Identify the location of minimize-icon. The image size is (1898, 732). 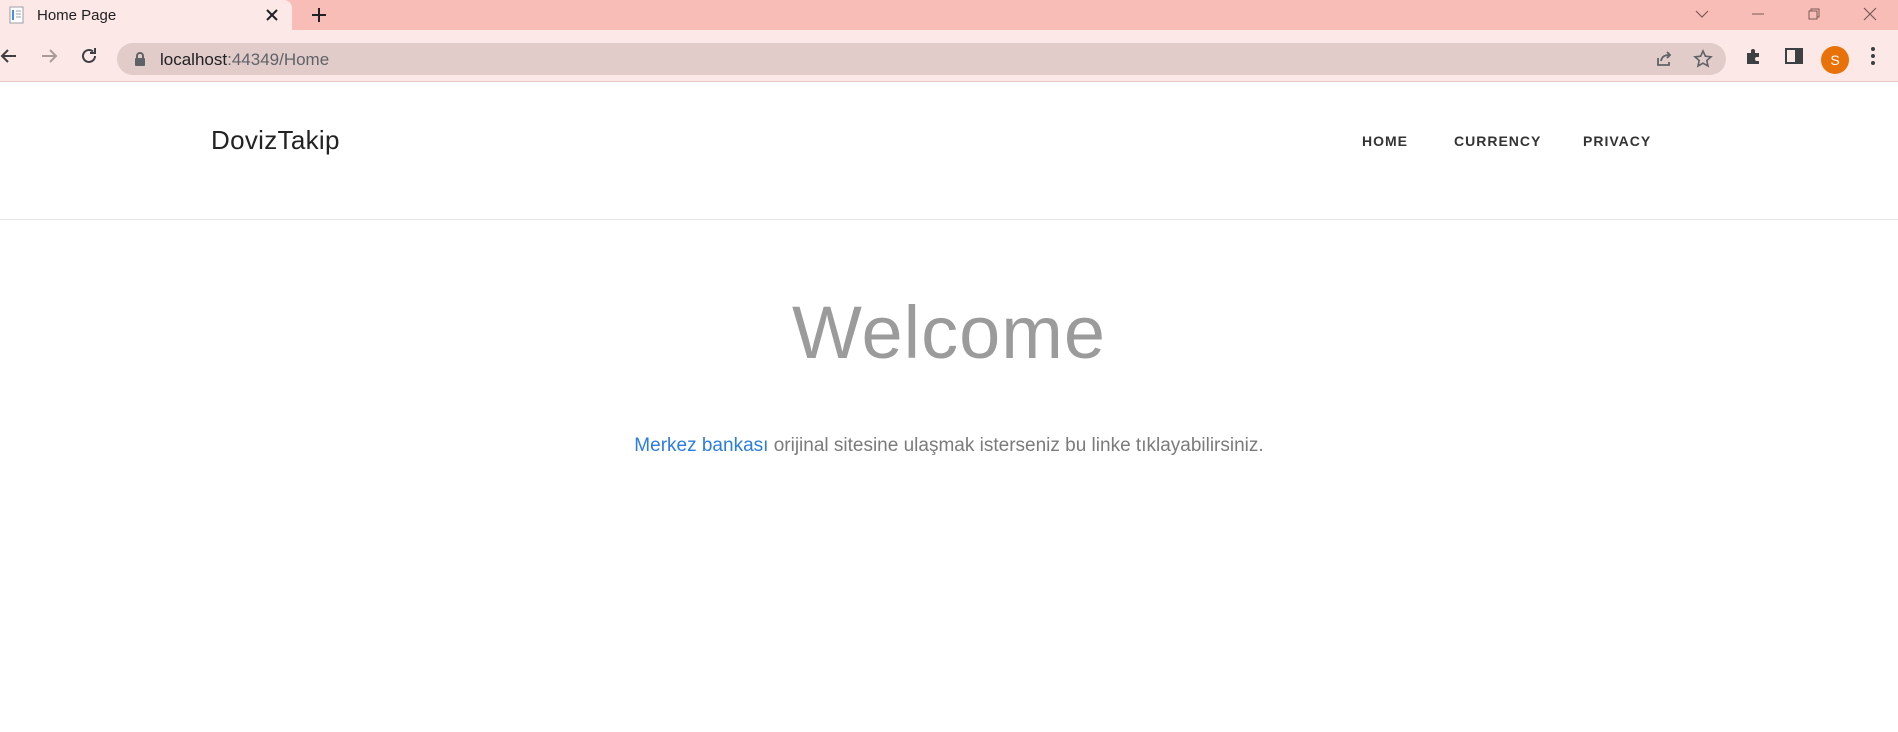
(1758, 14).